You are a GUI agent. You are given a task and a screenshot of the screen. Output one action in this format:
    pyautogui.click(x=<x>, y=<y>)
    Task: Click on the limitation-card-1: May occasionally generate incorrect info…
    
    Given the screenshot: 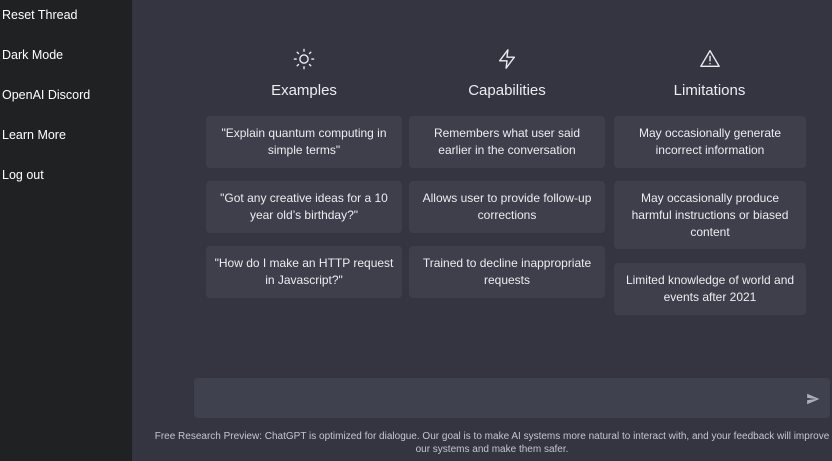 What is the action you would take?
    pyautogui.click(x=710, y=142)
    